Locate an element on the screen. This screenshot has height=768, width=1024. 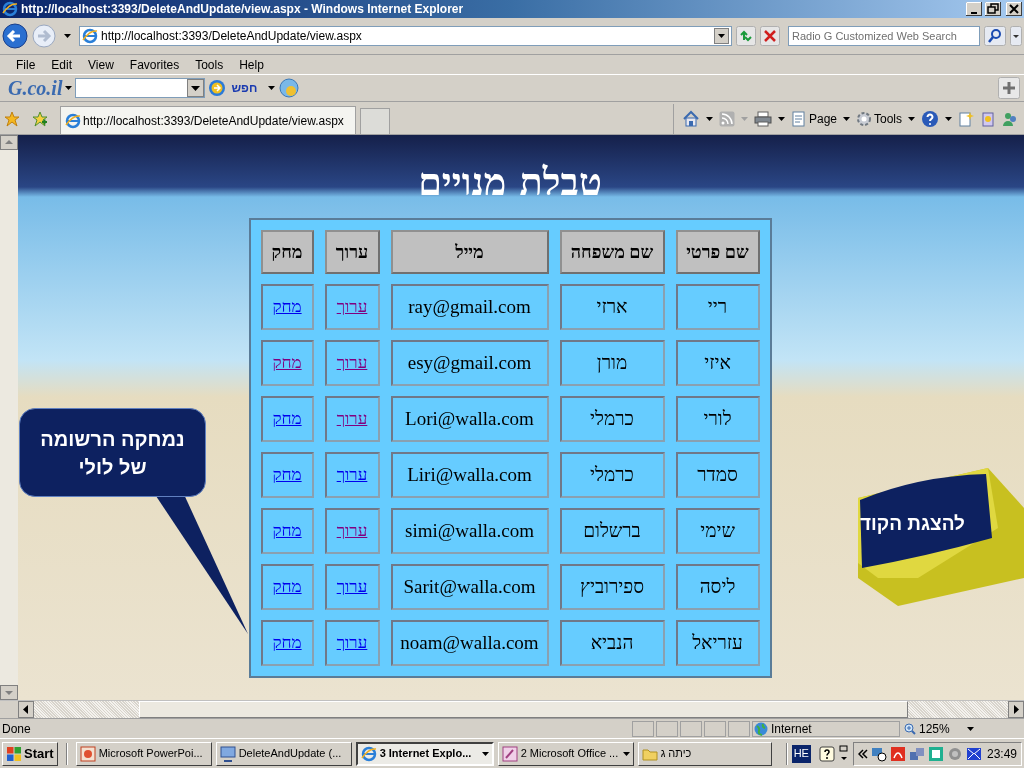
restore-button is located at coordinates (993, 9).